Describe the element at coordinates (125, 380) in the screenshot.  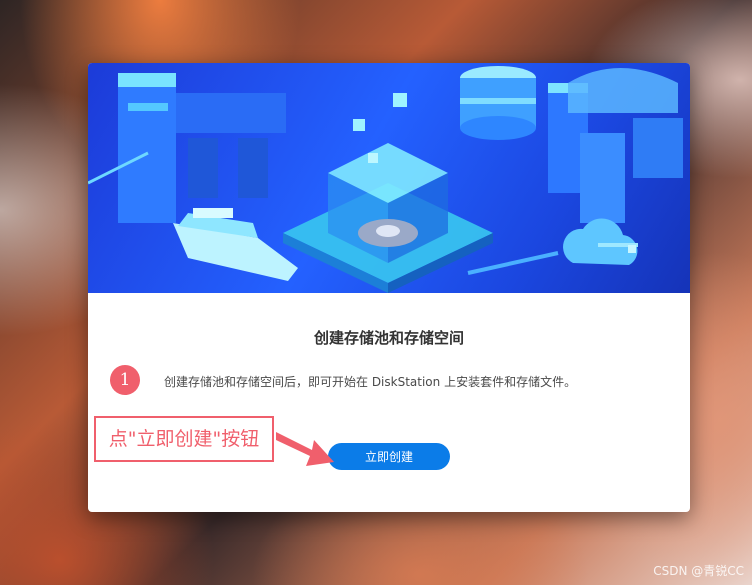
I see `step-number-badge: 1` at that location.